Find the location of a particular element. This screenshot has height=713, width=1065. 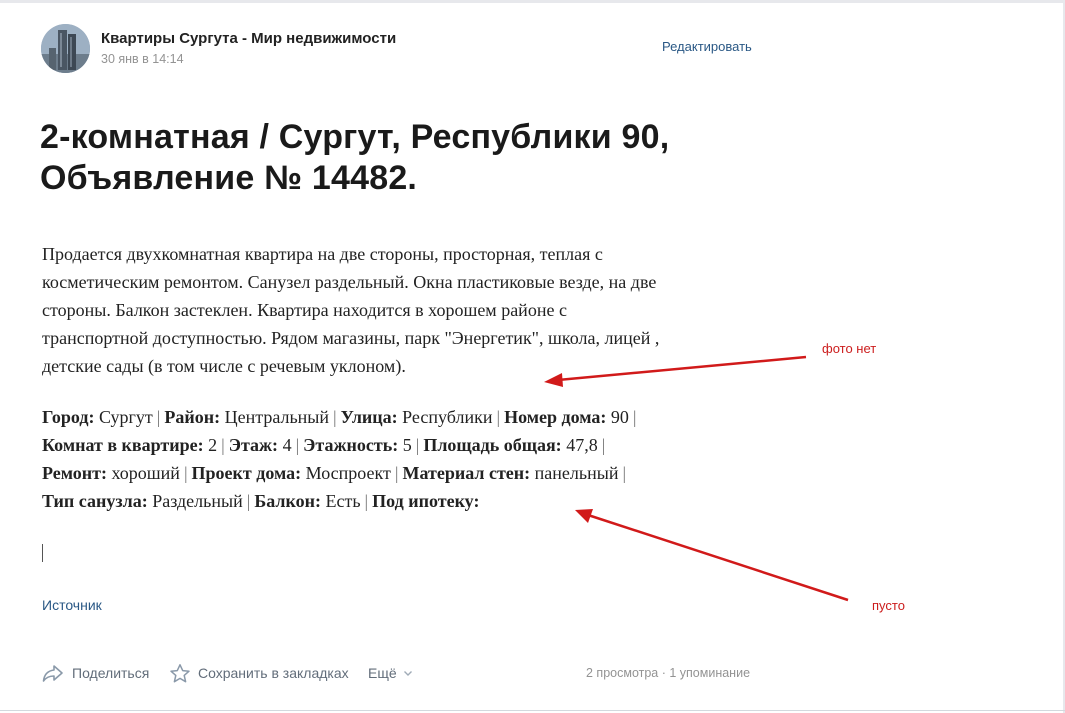

annotation-arrows is located at coordinates (696, 478).